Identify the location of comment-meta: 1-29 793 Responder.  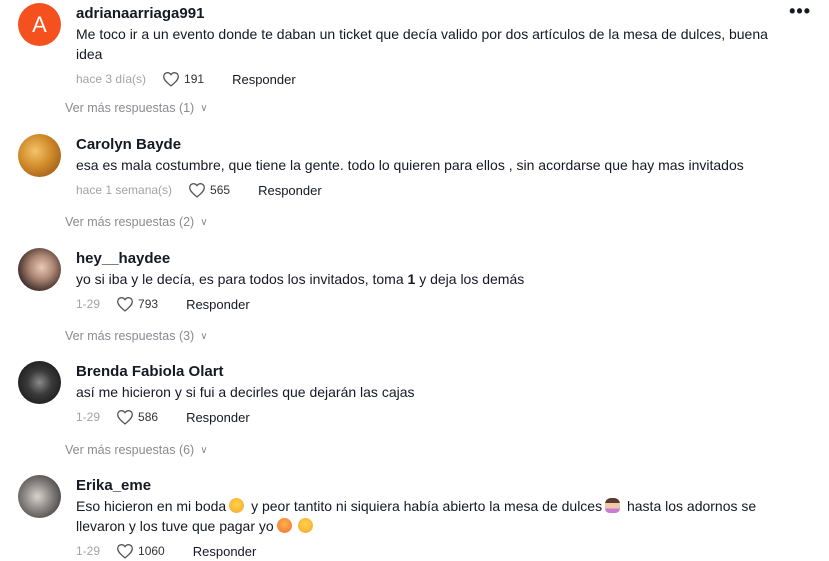
(442, 304).